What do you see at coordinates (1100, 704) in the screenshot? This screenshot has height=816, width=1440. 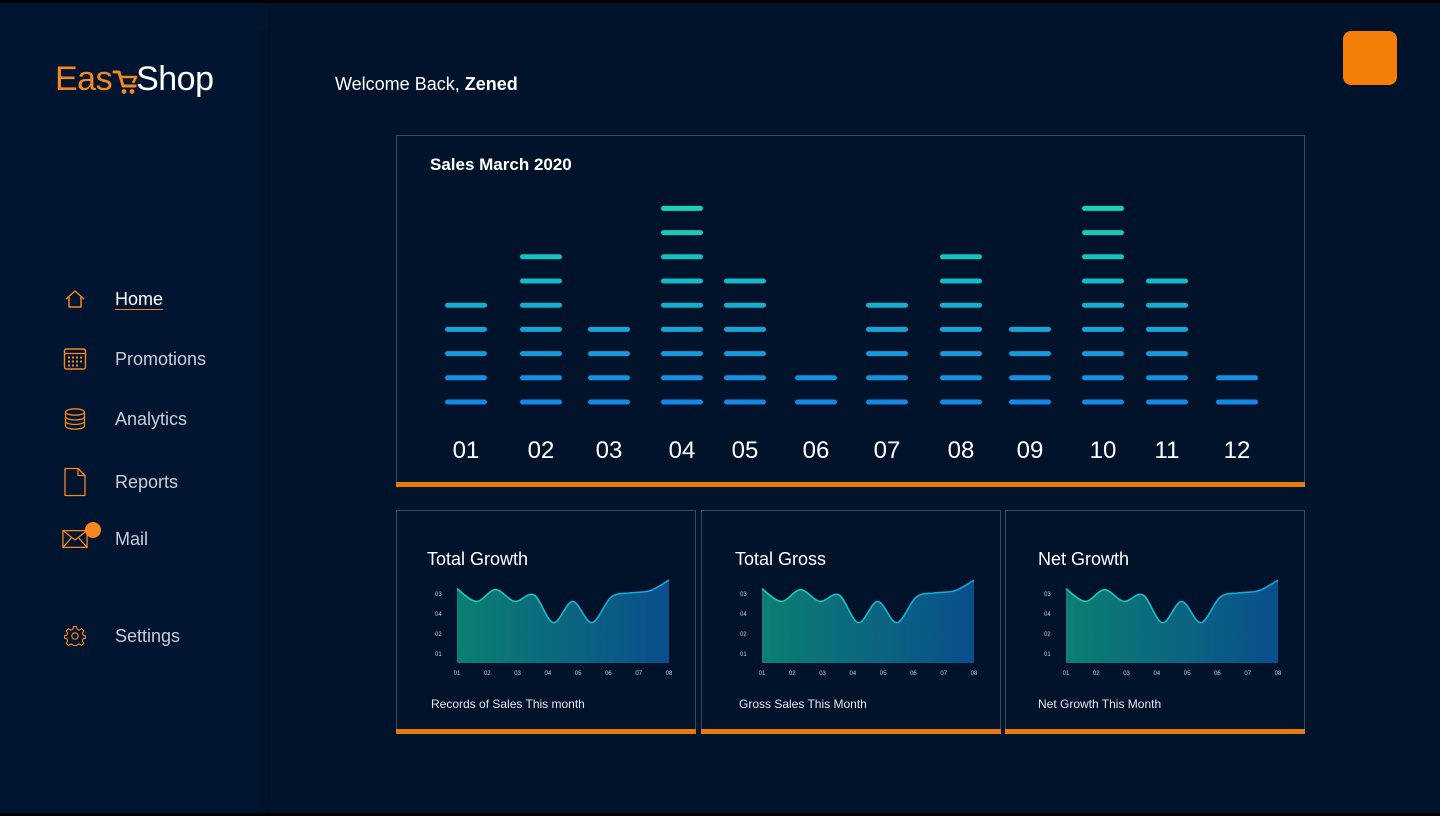 I see `stat-card-caption: Net Growth This Month` at bounding box center [1100, 704].